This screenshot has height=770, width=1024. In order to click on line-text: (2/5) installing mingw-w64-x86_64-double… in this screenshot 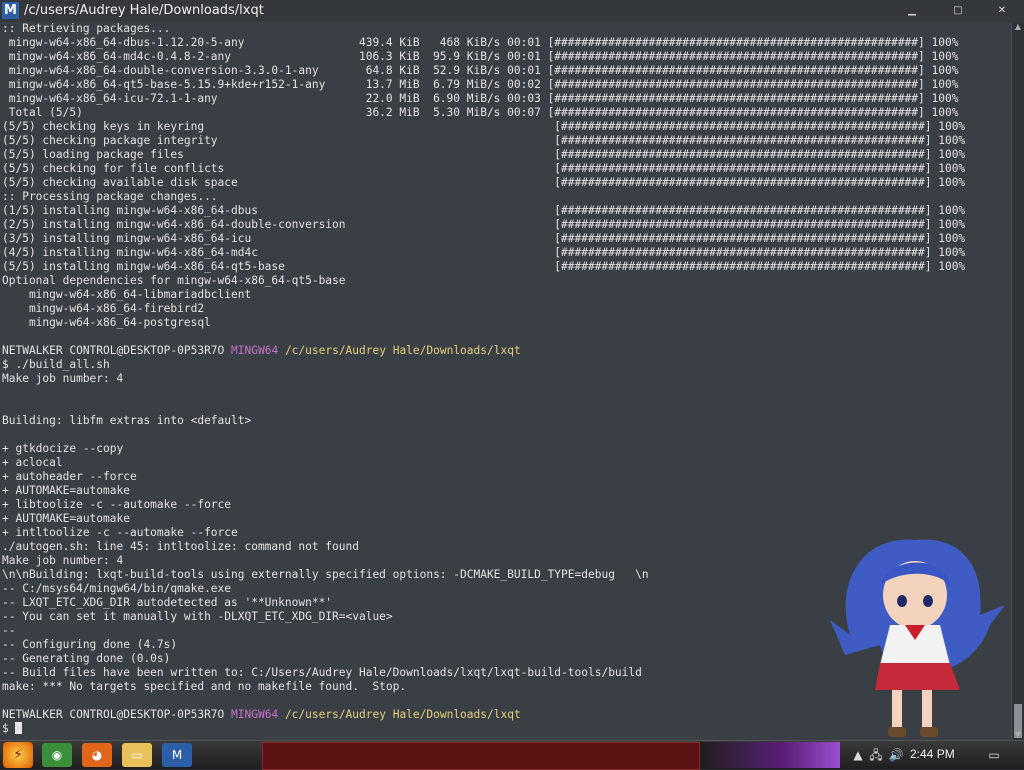, I will do `click(484, 224)`.